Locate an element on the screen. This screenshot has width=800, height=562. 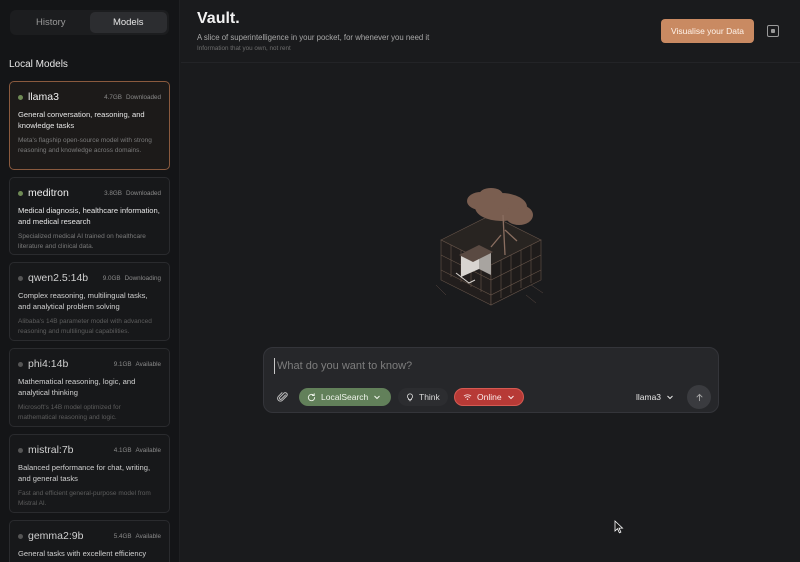
model-size: 9.1GB is located at coordinates (122, 364).